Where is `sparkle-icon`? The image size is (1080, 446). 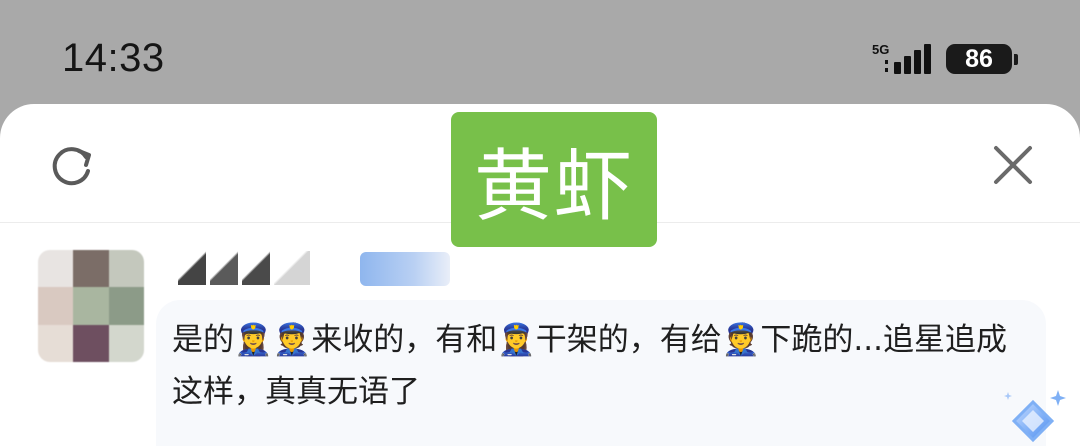
sparkle-icon is located at coordinates (1033, 417).